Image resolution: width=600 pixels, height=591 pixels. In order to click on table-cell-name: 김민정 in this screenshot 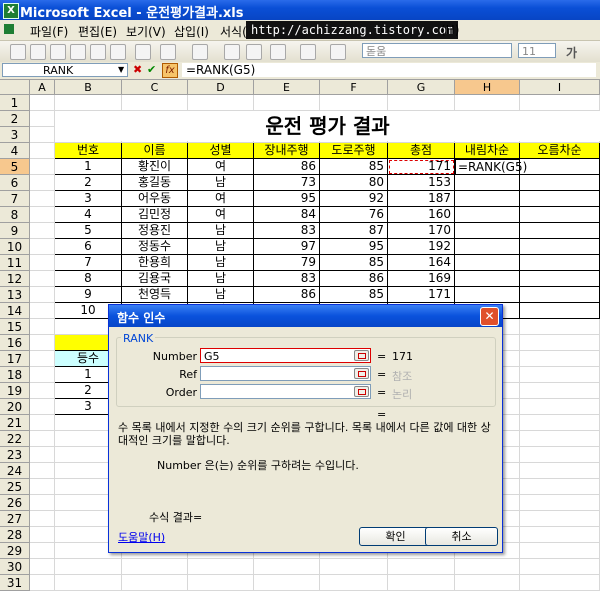, I will do `click(155, 215)`.